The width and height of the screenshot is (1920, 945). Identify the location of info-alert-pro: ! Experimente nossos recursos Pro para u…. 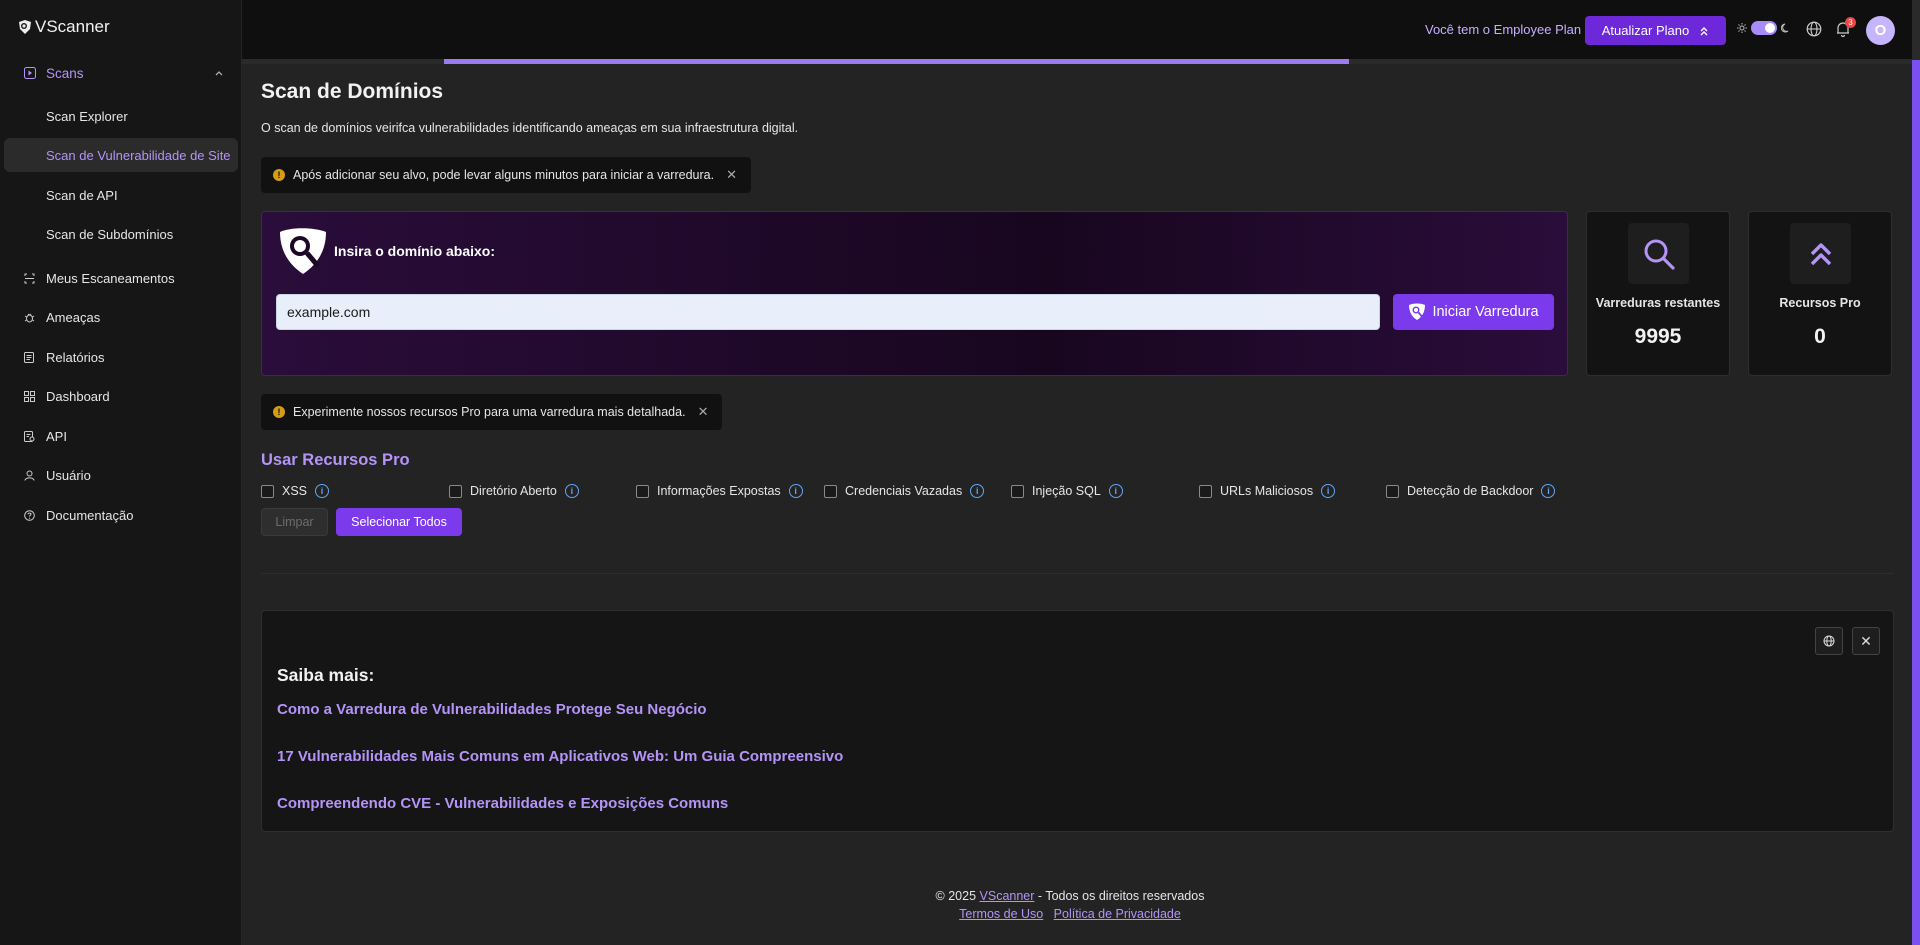
(492, 412).